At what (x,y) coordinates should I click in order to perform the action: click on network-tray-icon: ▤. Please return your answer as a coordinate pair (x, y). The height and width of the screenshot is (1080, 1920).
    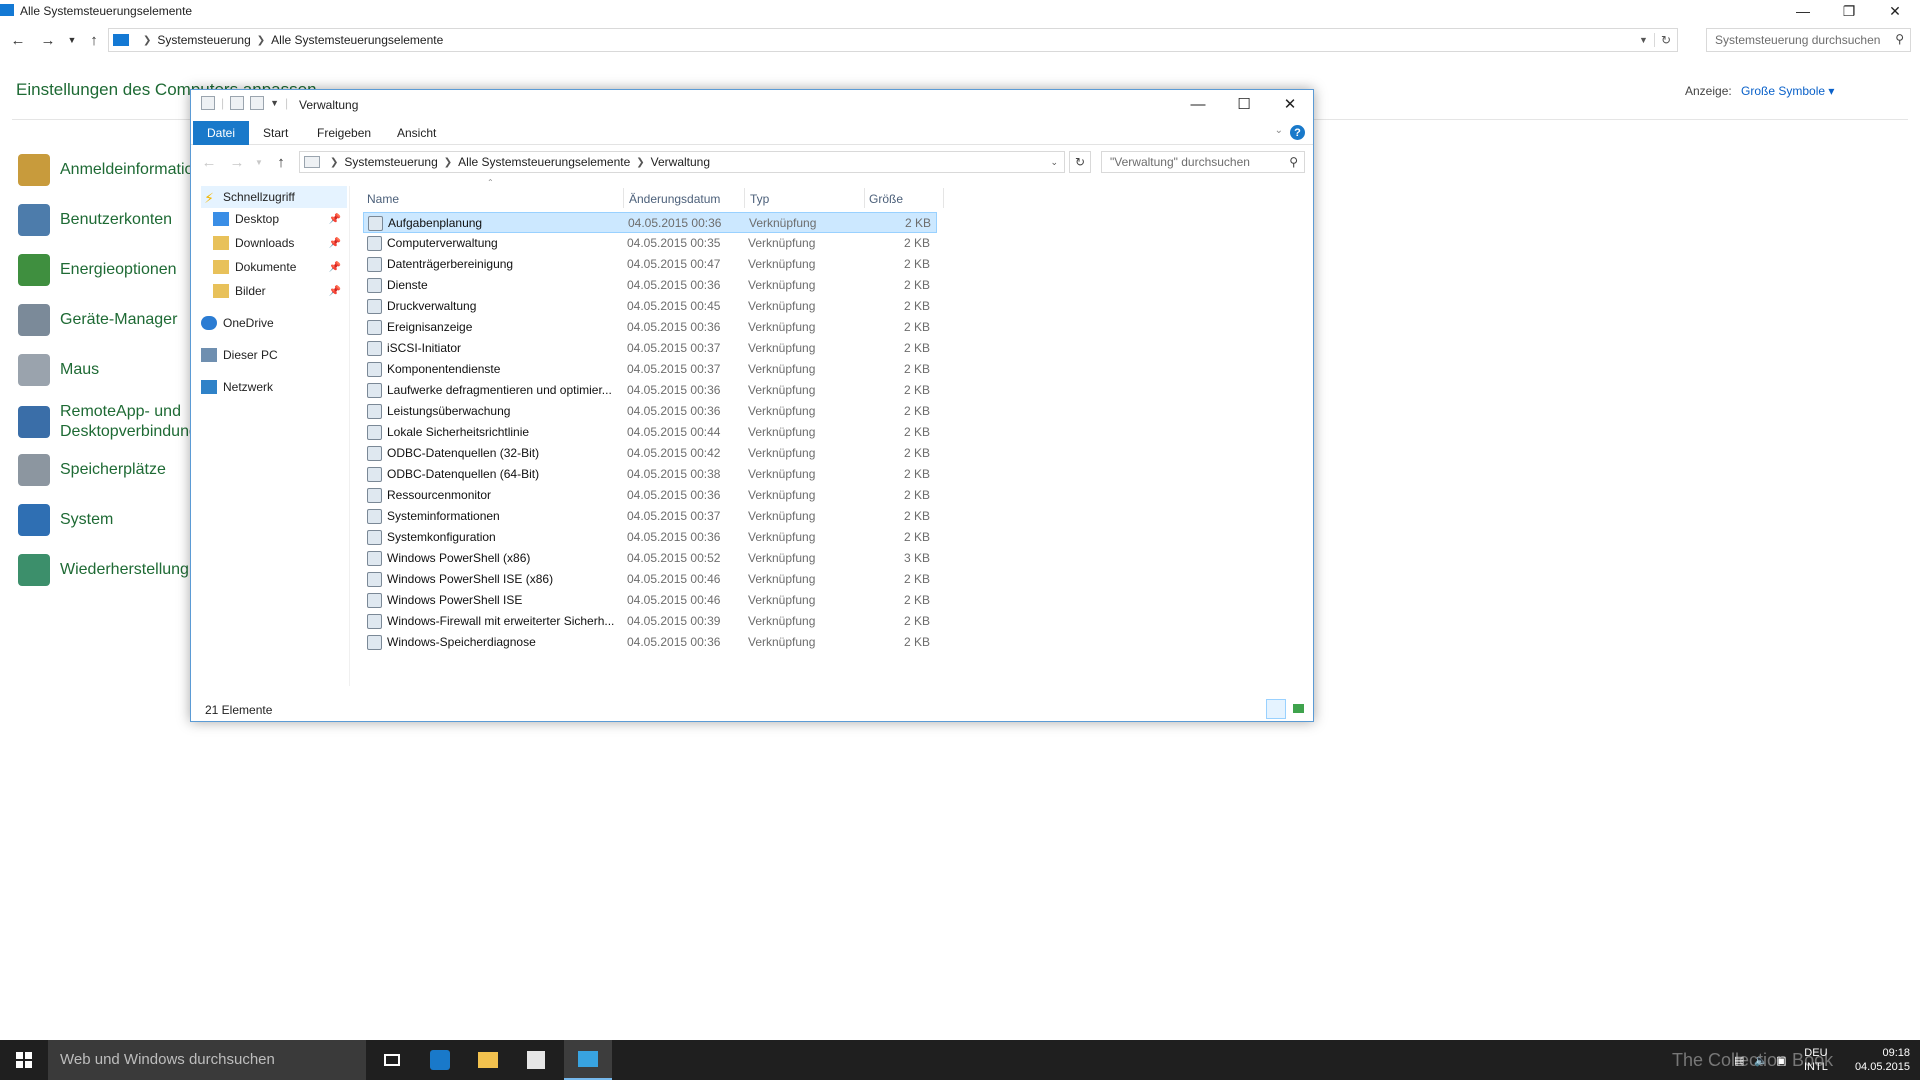
    Looking at the image, I should click on (1739, 1060).